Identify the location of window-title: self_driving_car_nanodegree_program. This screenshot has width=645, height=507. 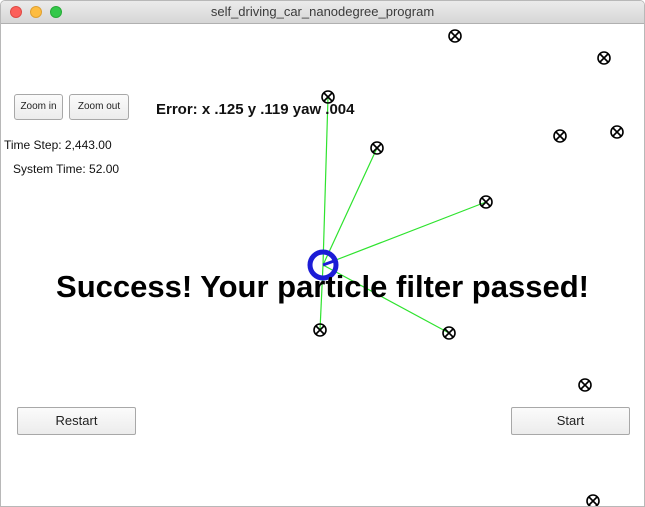
(322, 11).